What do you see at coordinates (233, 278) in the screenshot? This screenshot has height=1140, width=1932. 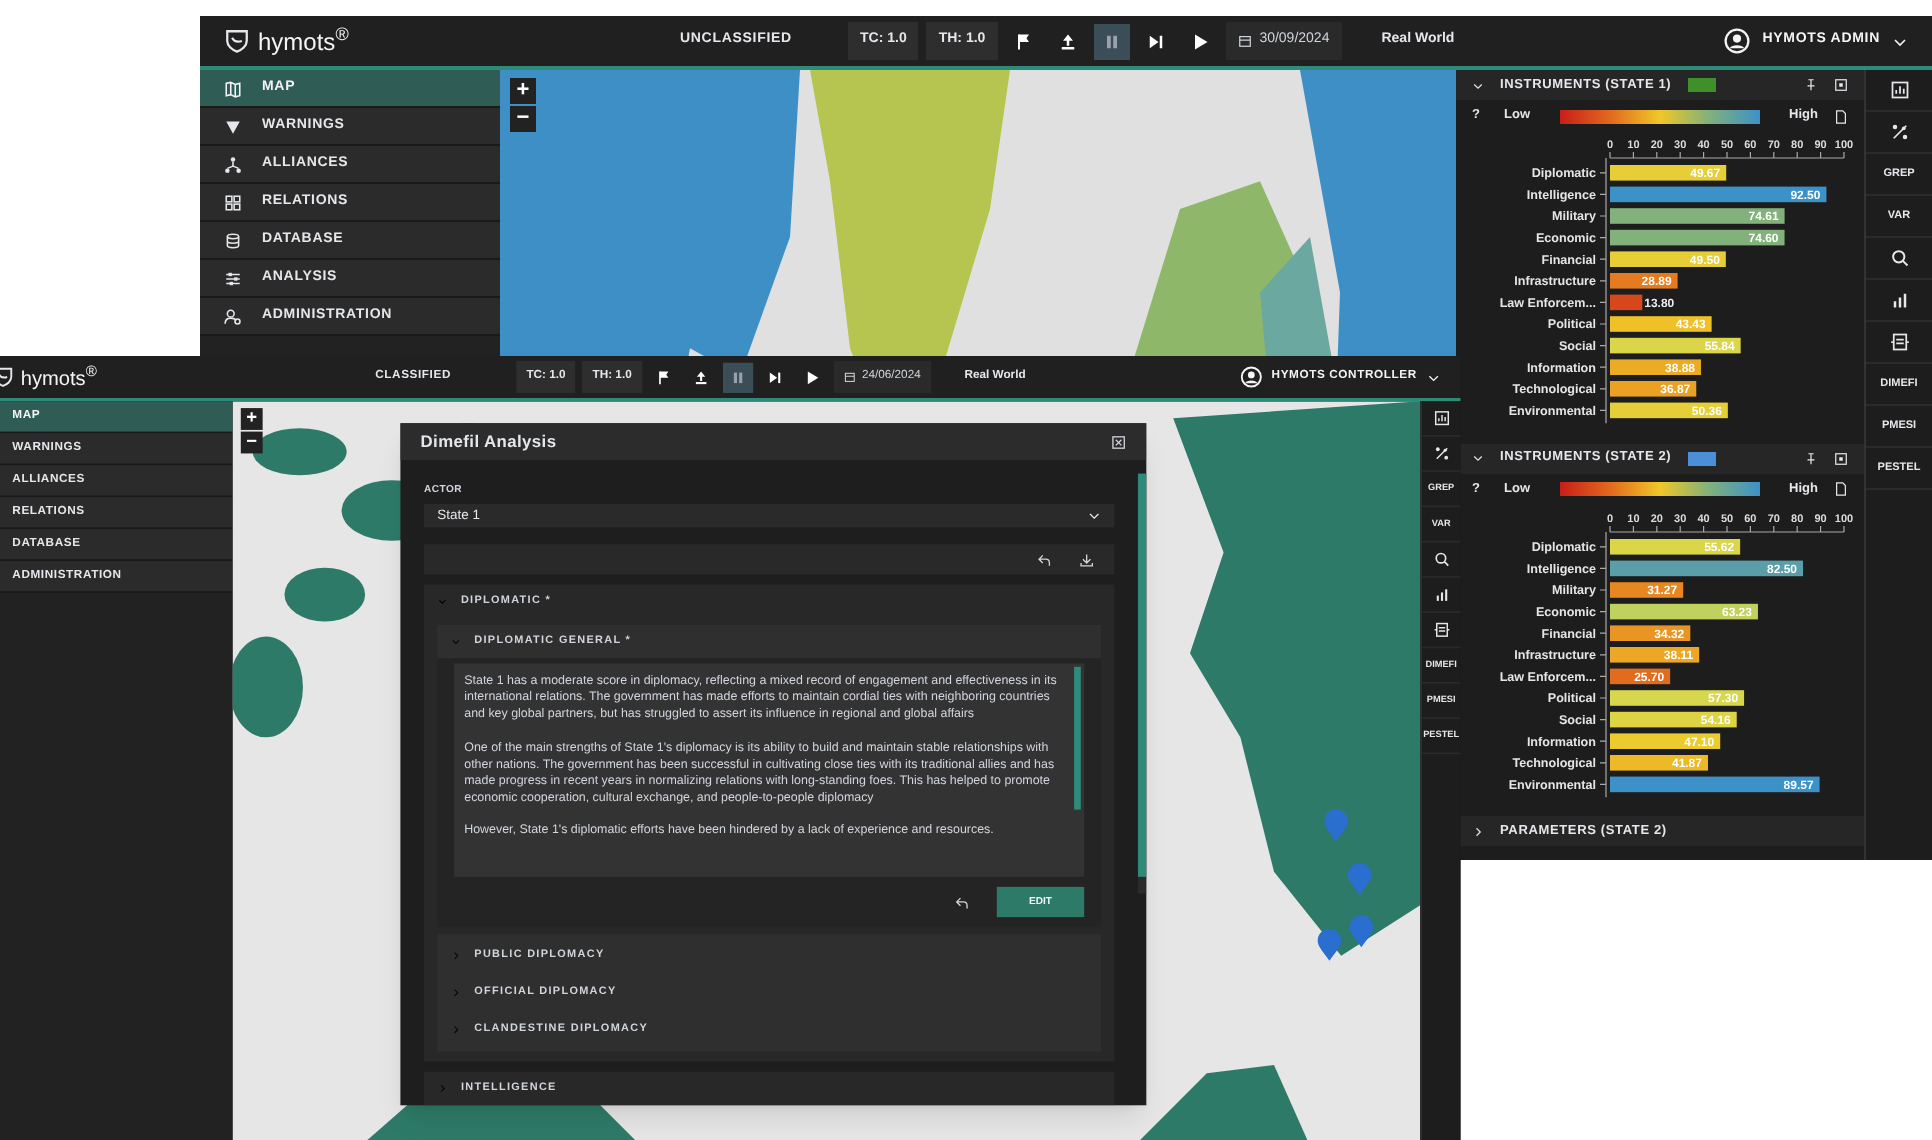 I see `sliders-icon` at bounding box center [233, 278].